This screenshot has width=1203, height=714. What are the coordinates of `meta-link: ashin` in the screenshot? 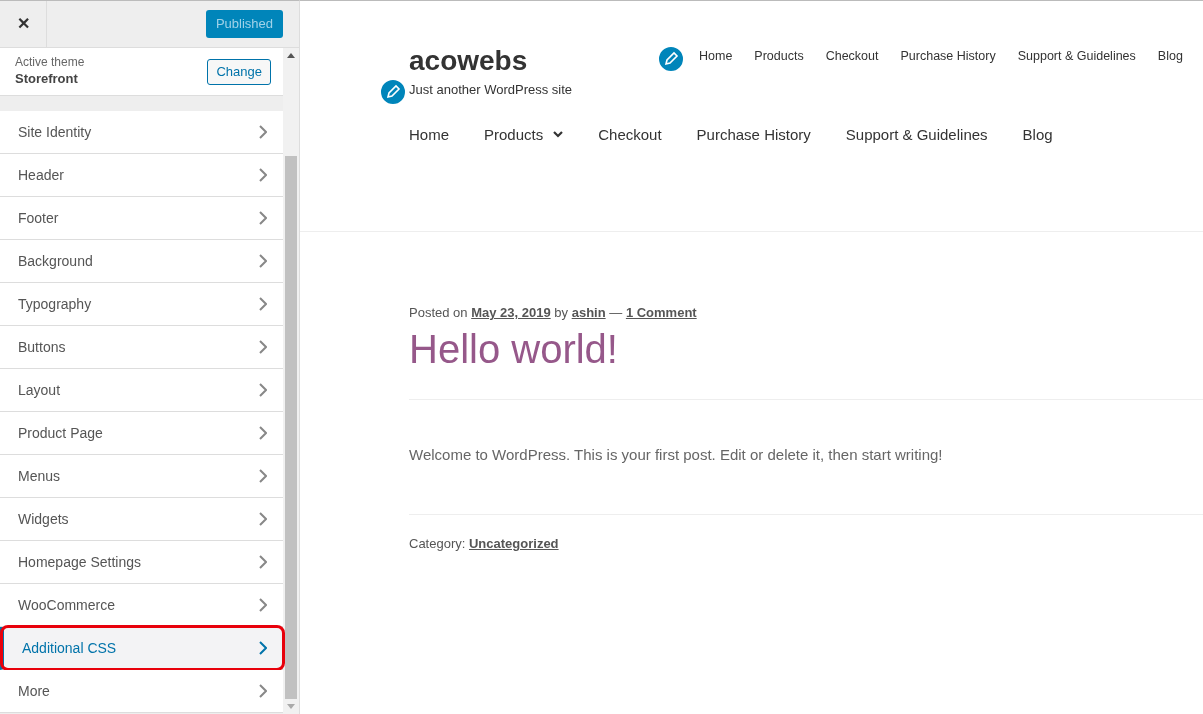 It's located at (588, 312).